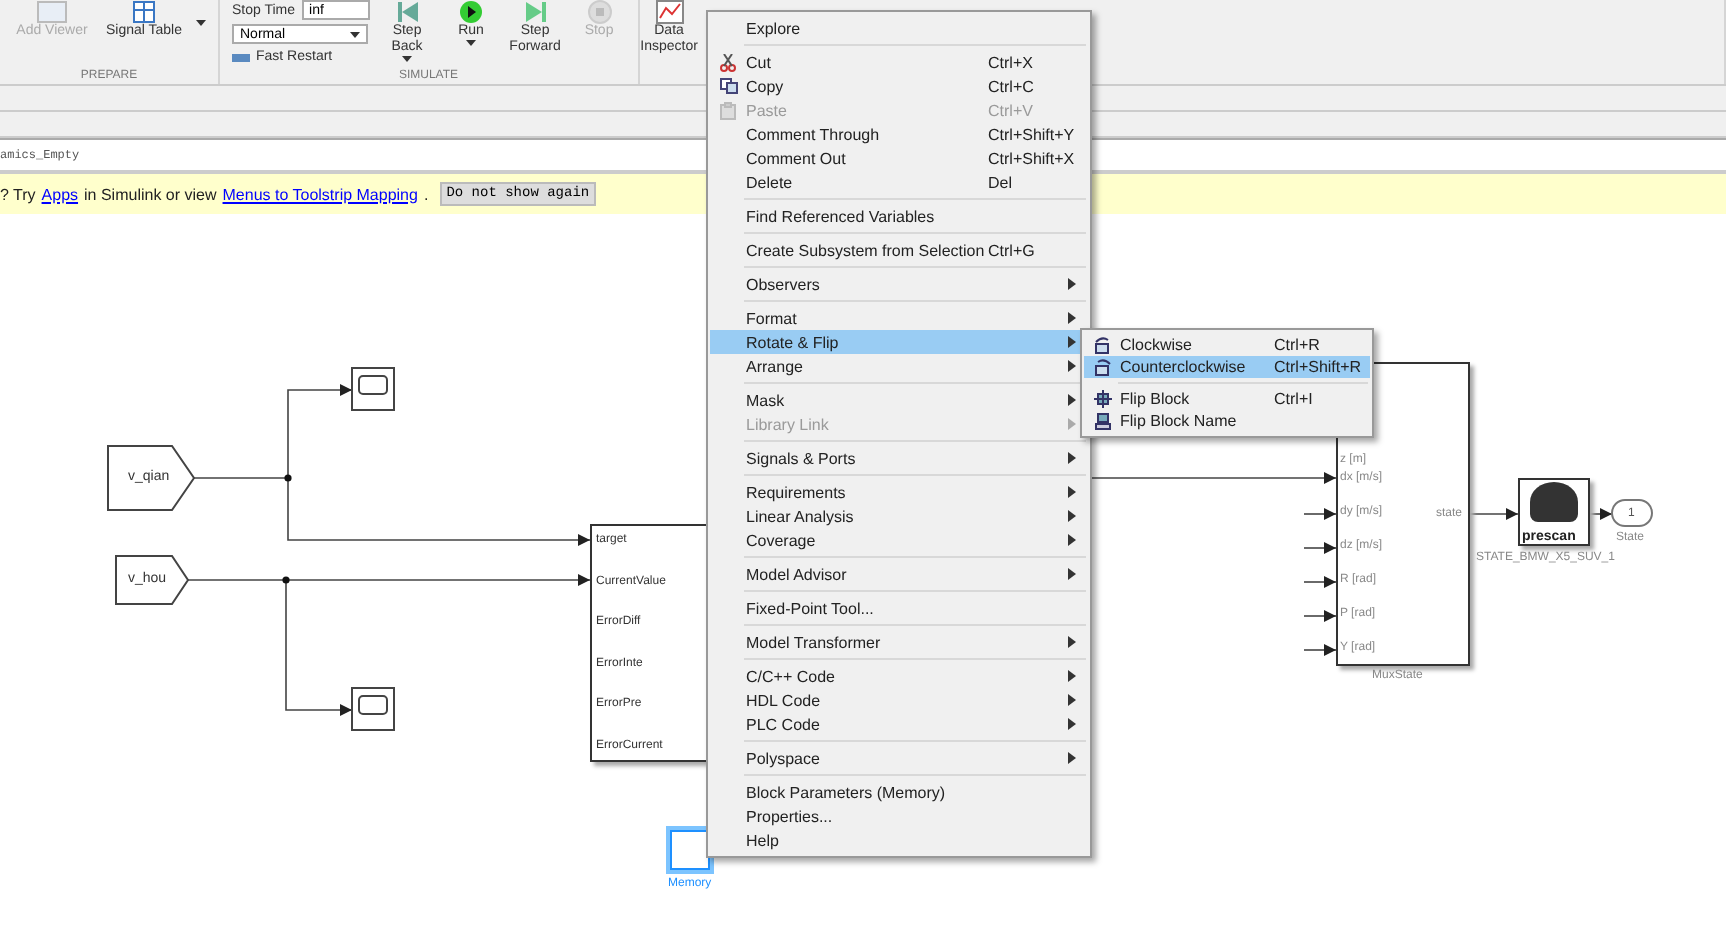  Describe the element at coordinates (899, 86) in the screenshot. I see `menu-item: Copy Ctrl+C` at that location.